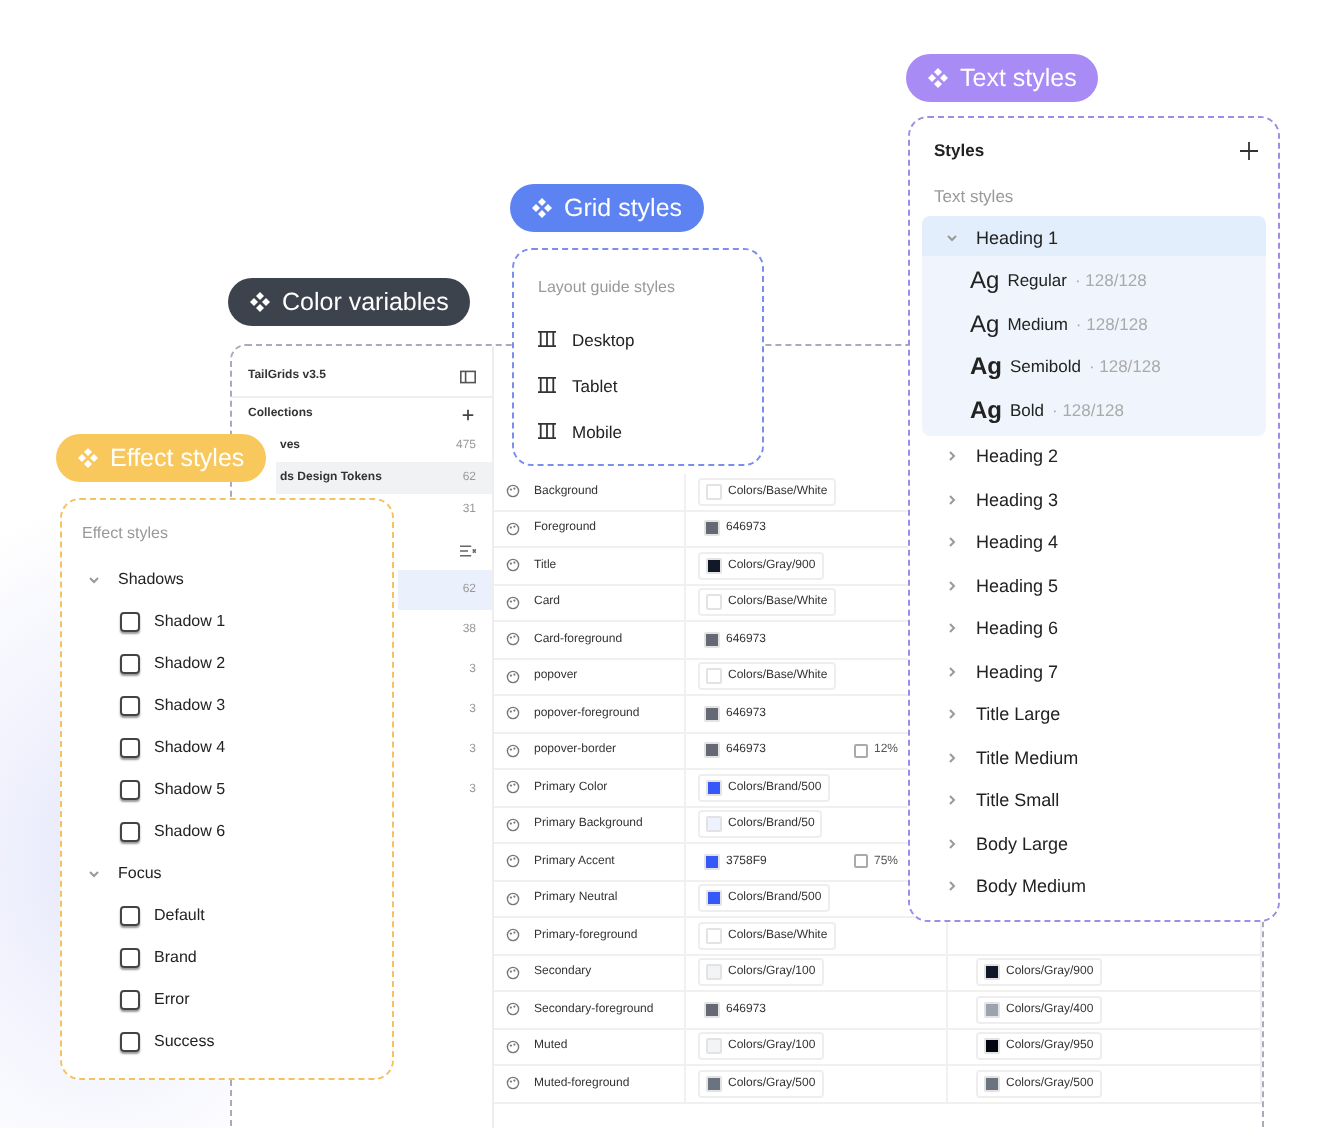 The height and width of the screenshot is (1128, 1320). I want to click on text-style-group: Title Medium, so click(1027, 757).